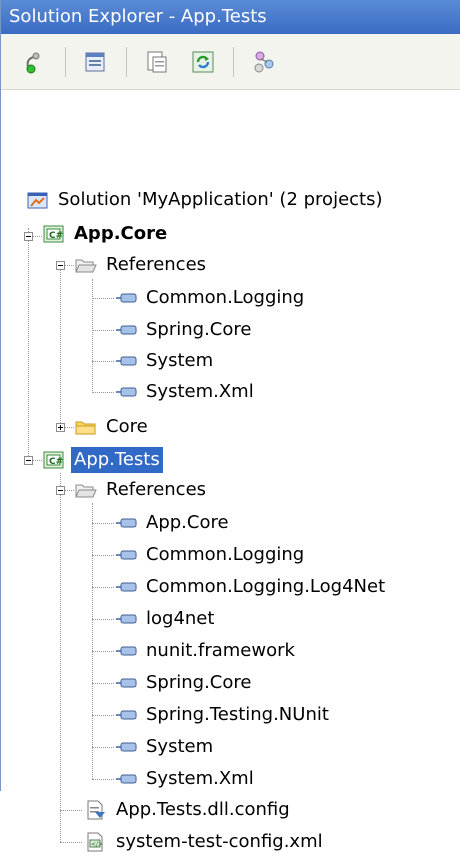 This screenshot has height=856, width=460. I want to click on reference-label: Common.Logging.Log4Net, so click(266, 586).